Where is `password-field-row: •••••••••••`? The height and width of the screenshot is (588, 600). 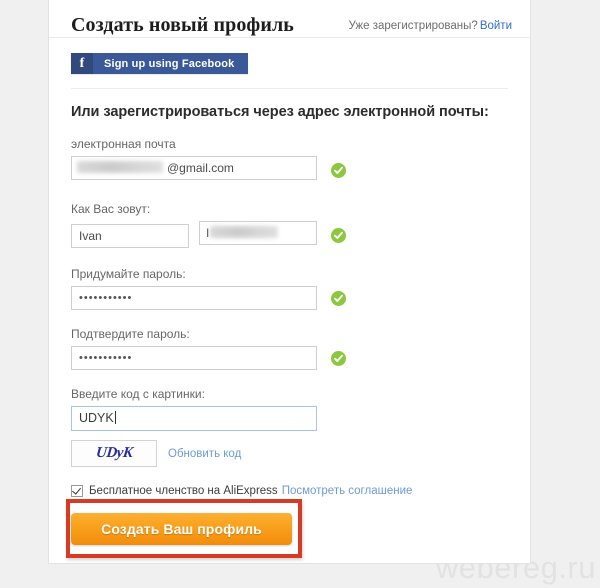
password-field-row: ••••••••••• is located at coordinates (289, 298).